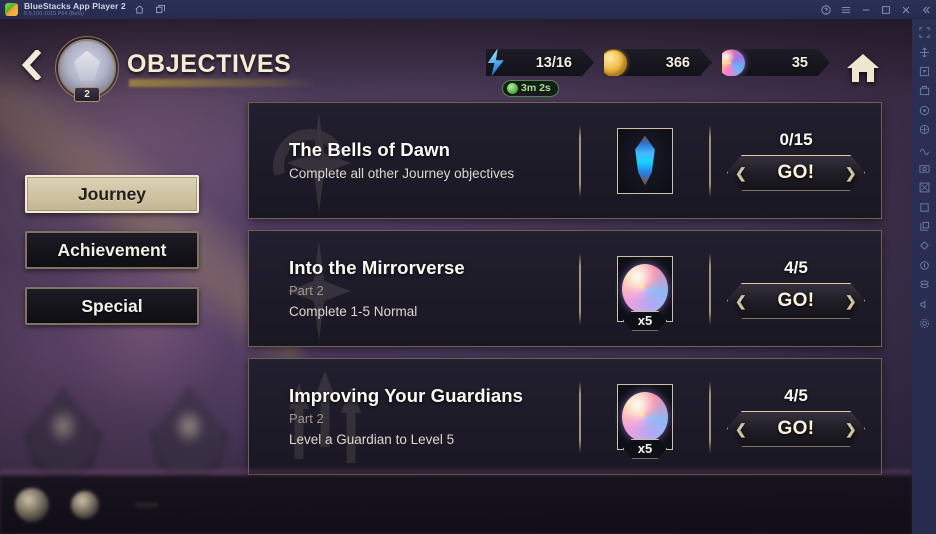 The width and height of the screenshot is (936, 534). Describe the element at coordinates (924, 187) in the screenshot. I see `screen-record-icon` at that location.